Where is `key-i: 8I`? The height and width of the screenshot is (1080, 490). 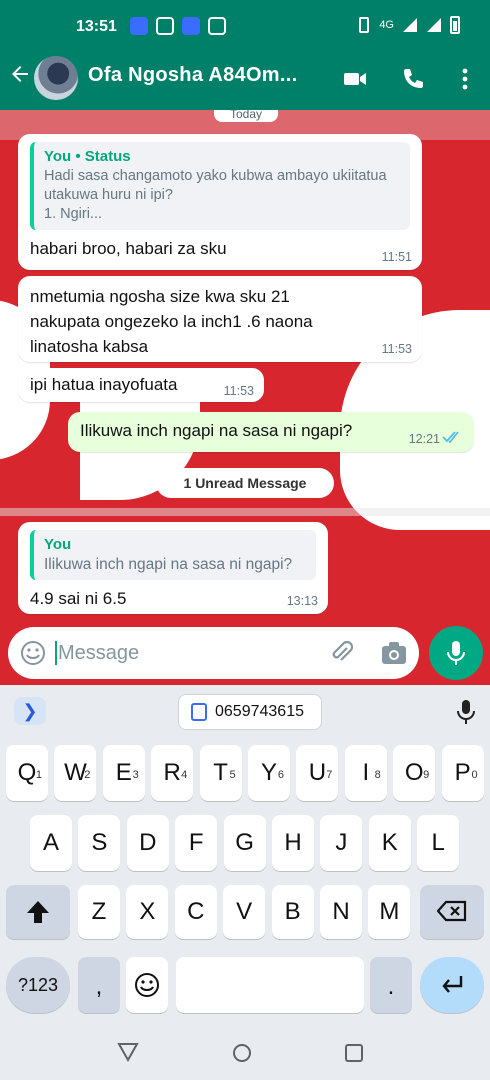 key-i: 8I is located at coordinates (365, 773).